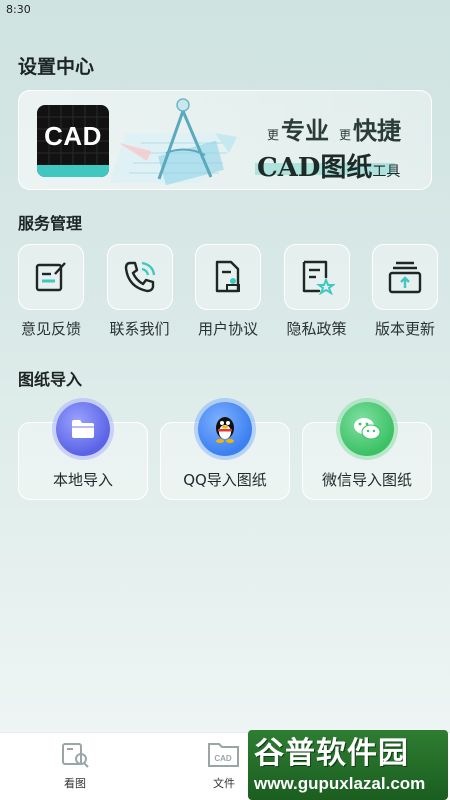  What do you see at coordinates (224, 783) in the screenshot?
I see `nav-label: 文件` at bounding box center [224, 783].